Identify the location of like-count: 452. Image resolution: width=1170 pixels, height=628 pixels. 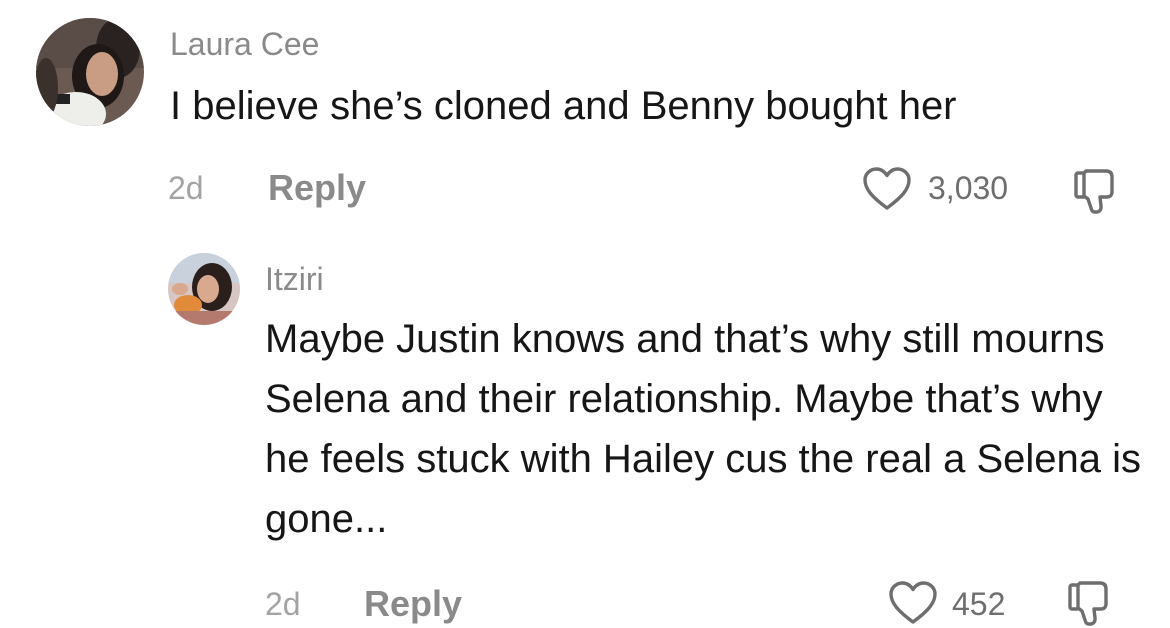
(979, 604).